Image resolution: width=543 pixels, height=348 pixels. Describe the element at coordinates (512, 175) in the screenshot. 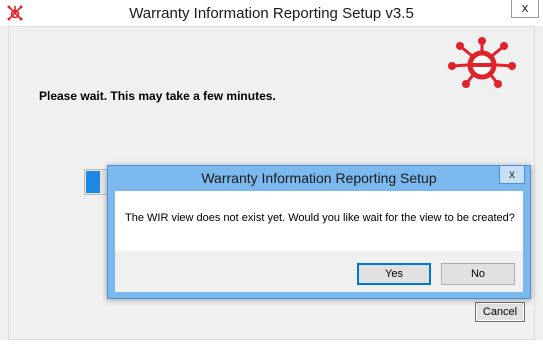

I see `dialog-close-button: x` at that location.